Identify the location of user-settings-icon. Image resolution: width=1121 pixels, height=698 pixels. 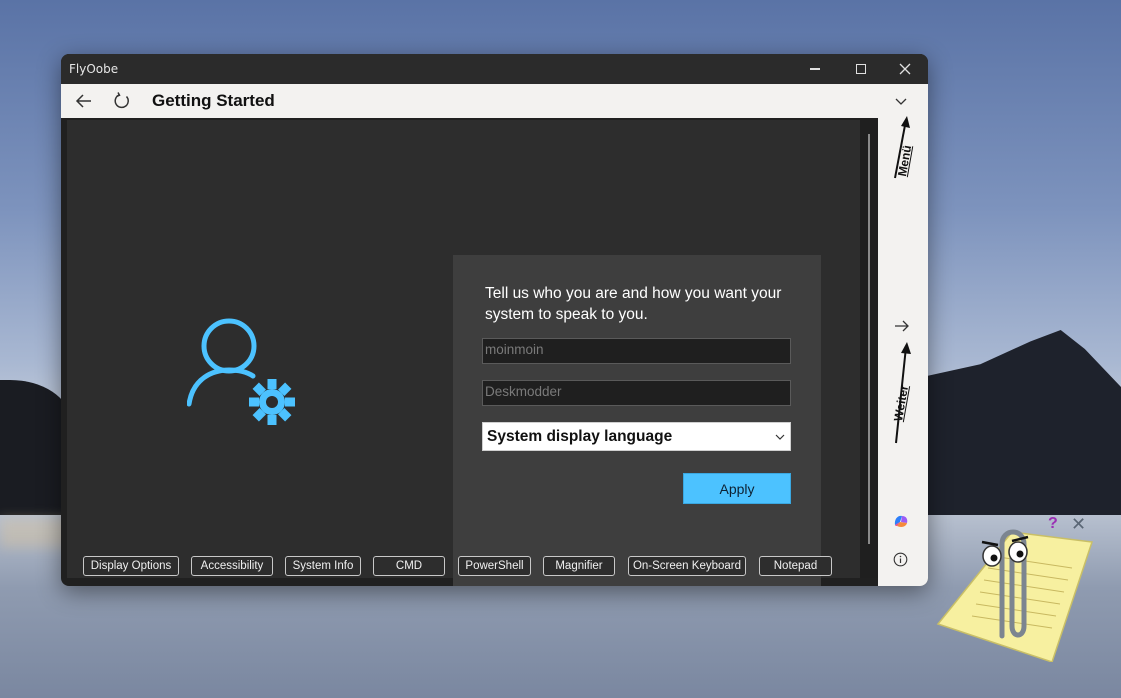
(241, 371).